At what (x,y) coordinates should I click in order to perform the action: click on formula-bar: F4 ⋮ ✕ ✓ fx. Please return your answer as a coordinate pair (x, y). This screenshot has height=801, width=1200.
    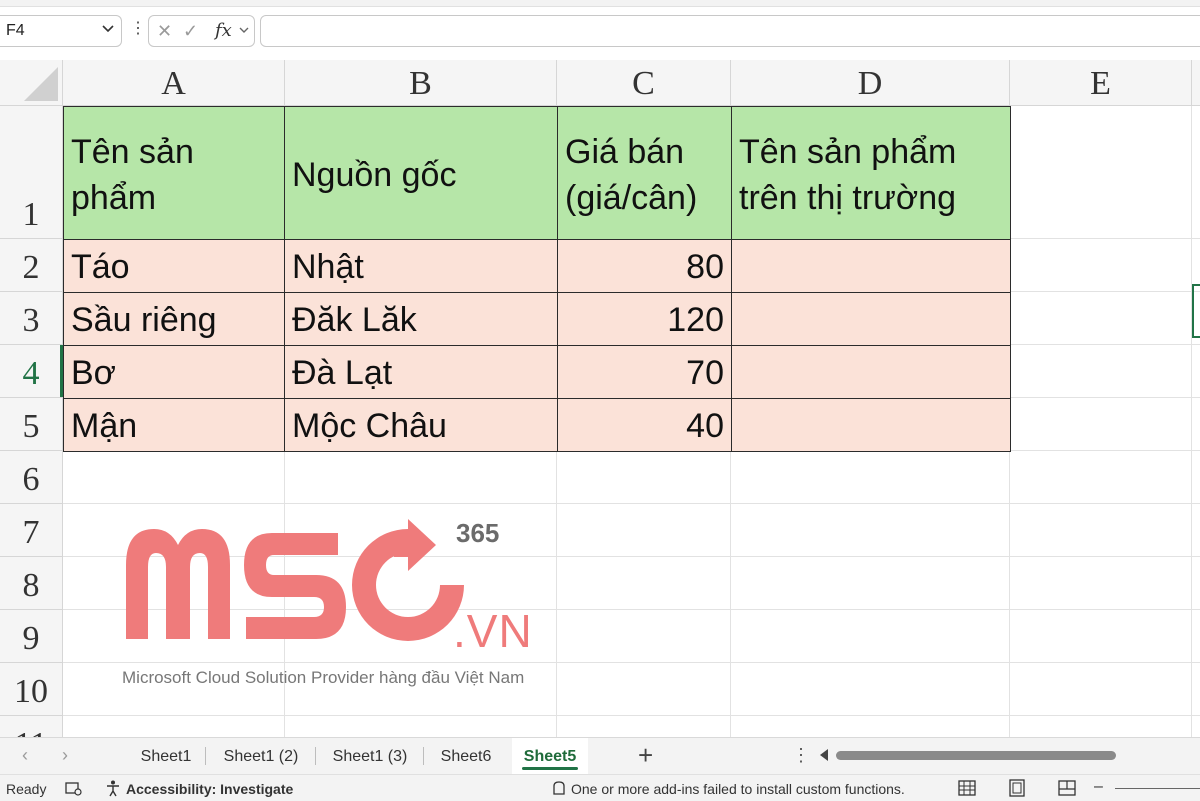
    Looking at the image, I should click on (600, 30).